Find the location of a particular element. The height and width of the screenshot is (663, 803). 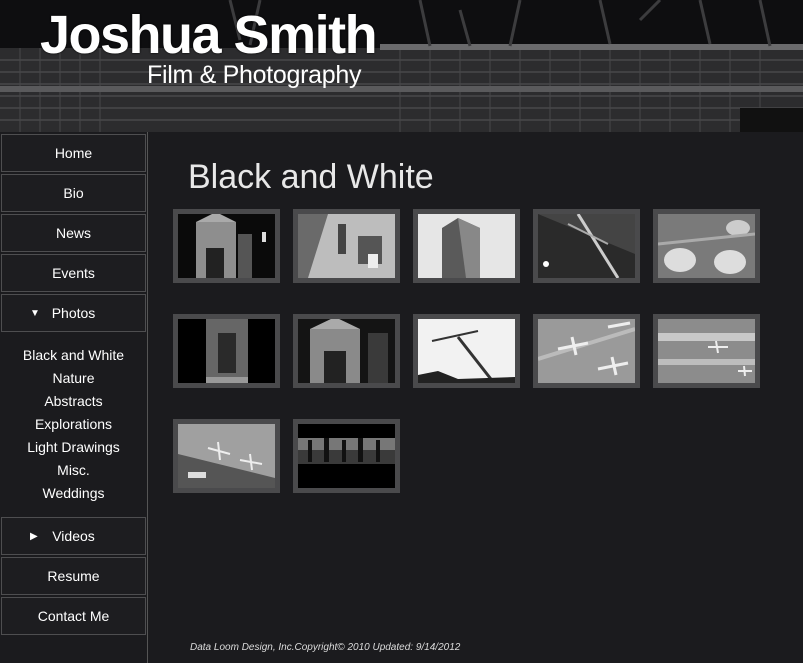

sidebar-item-label: Home is located at coordinates (73, 153).